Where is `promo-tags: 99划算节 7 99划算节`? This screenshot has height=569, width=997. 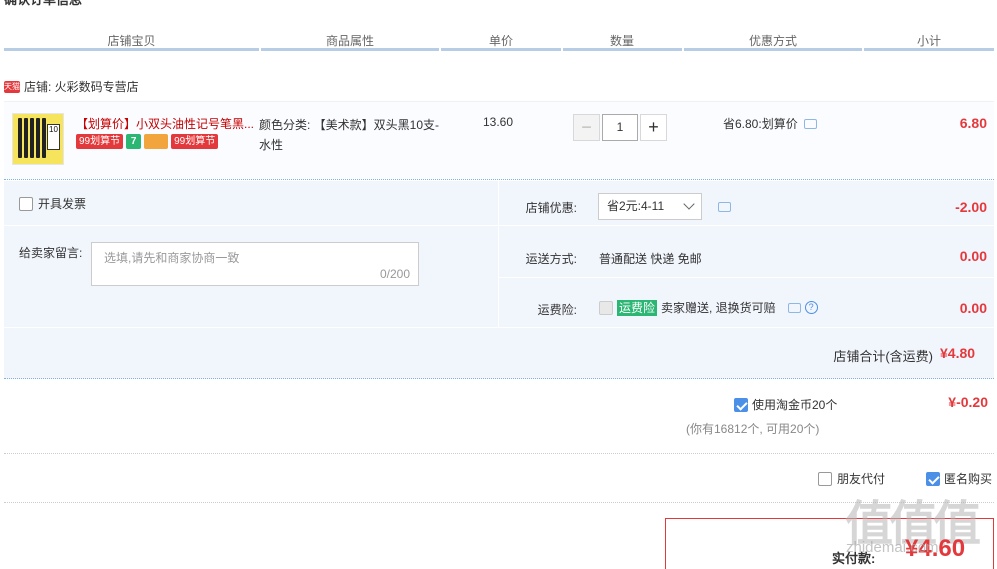
promo-tags: 99划算节 7 99划算节 is located at coordinates (147, 141).